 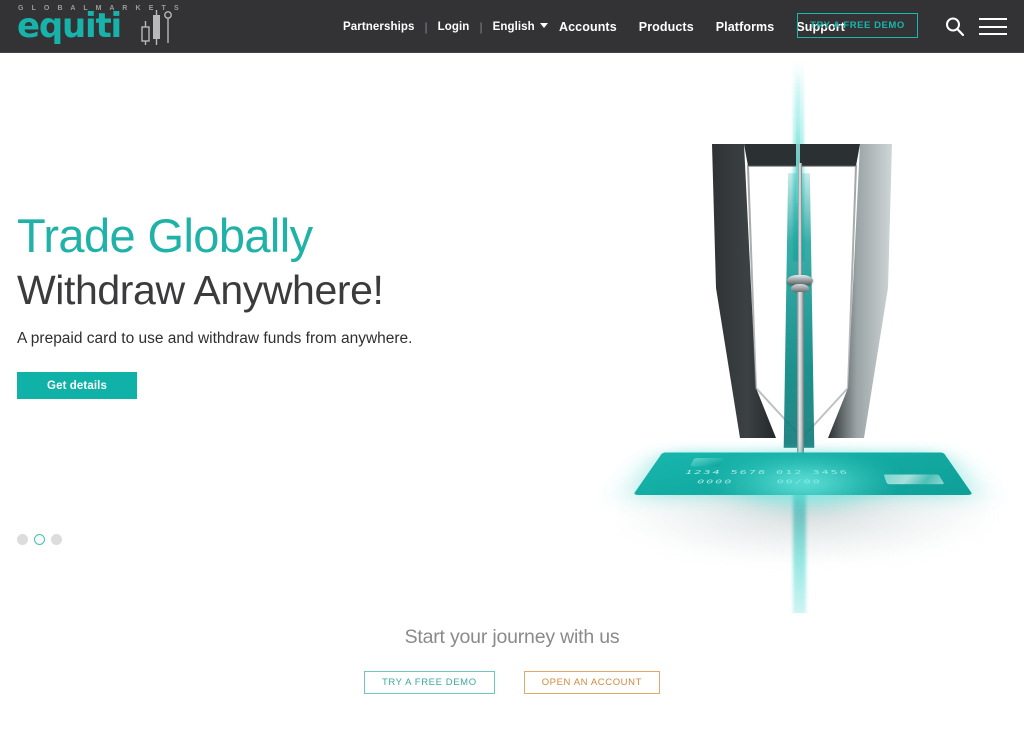 I want to click on language-label: English, so click(x=513, y=26).